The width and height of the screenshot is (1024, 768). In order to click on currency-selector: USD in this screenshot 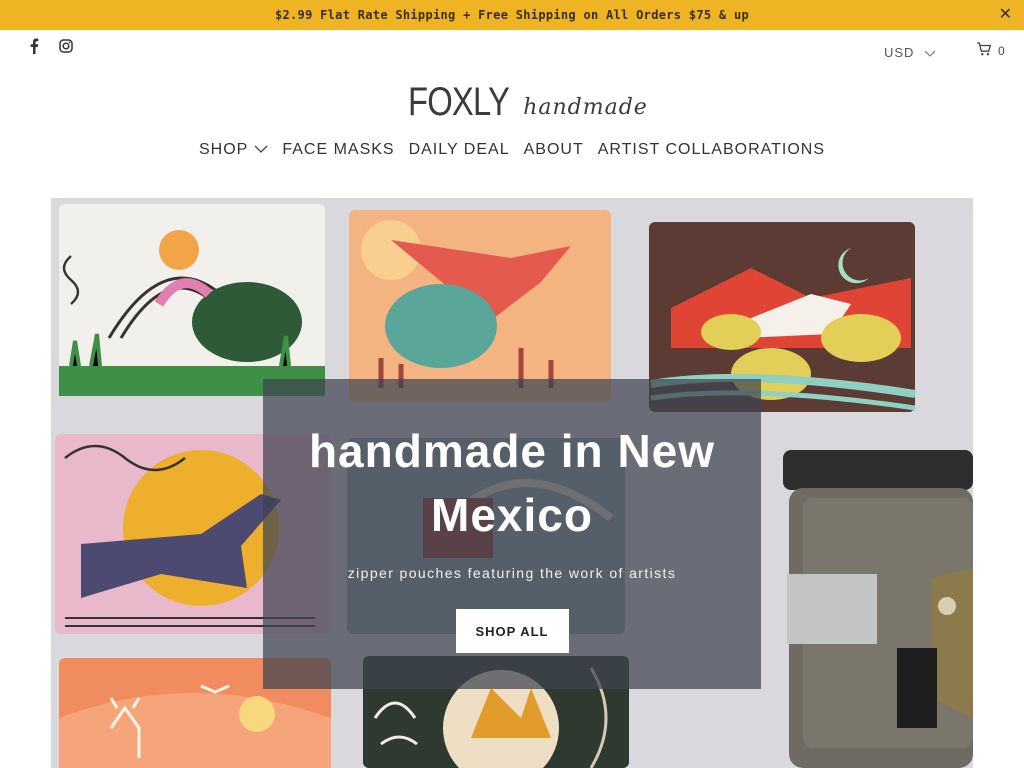, I will do `click(910, 52)`.